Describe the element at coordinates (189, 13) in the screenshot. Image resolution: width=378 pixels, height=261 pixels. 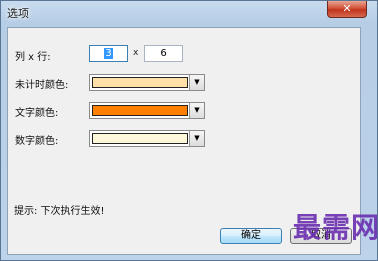
I see `title-bar: 选项 ✕` at that location.